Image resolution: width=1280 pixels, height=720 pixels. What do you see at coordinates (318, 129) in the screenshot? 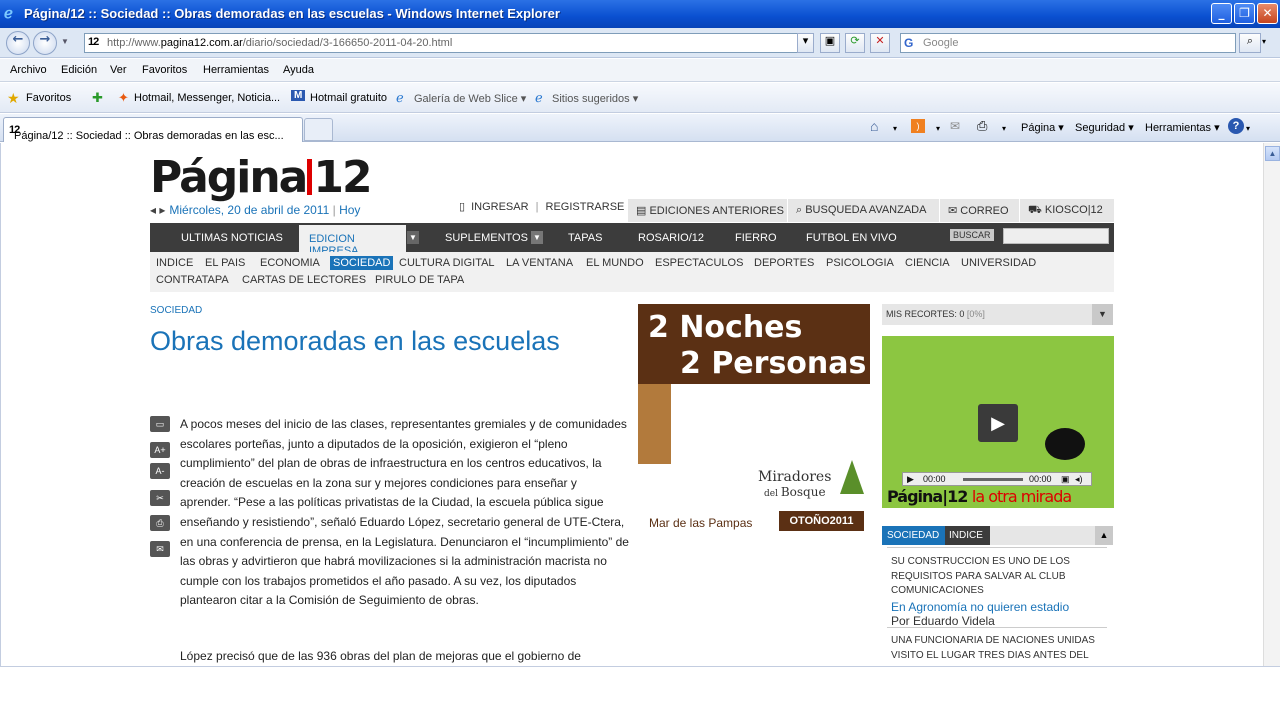
I see `new-tab-button` at bounding box center [318, 129].